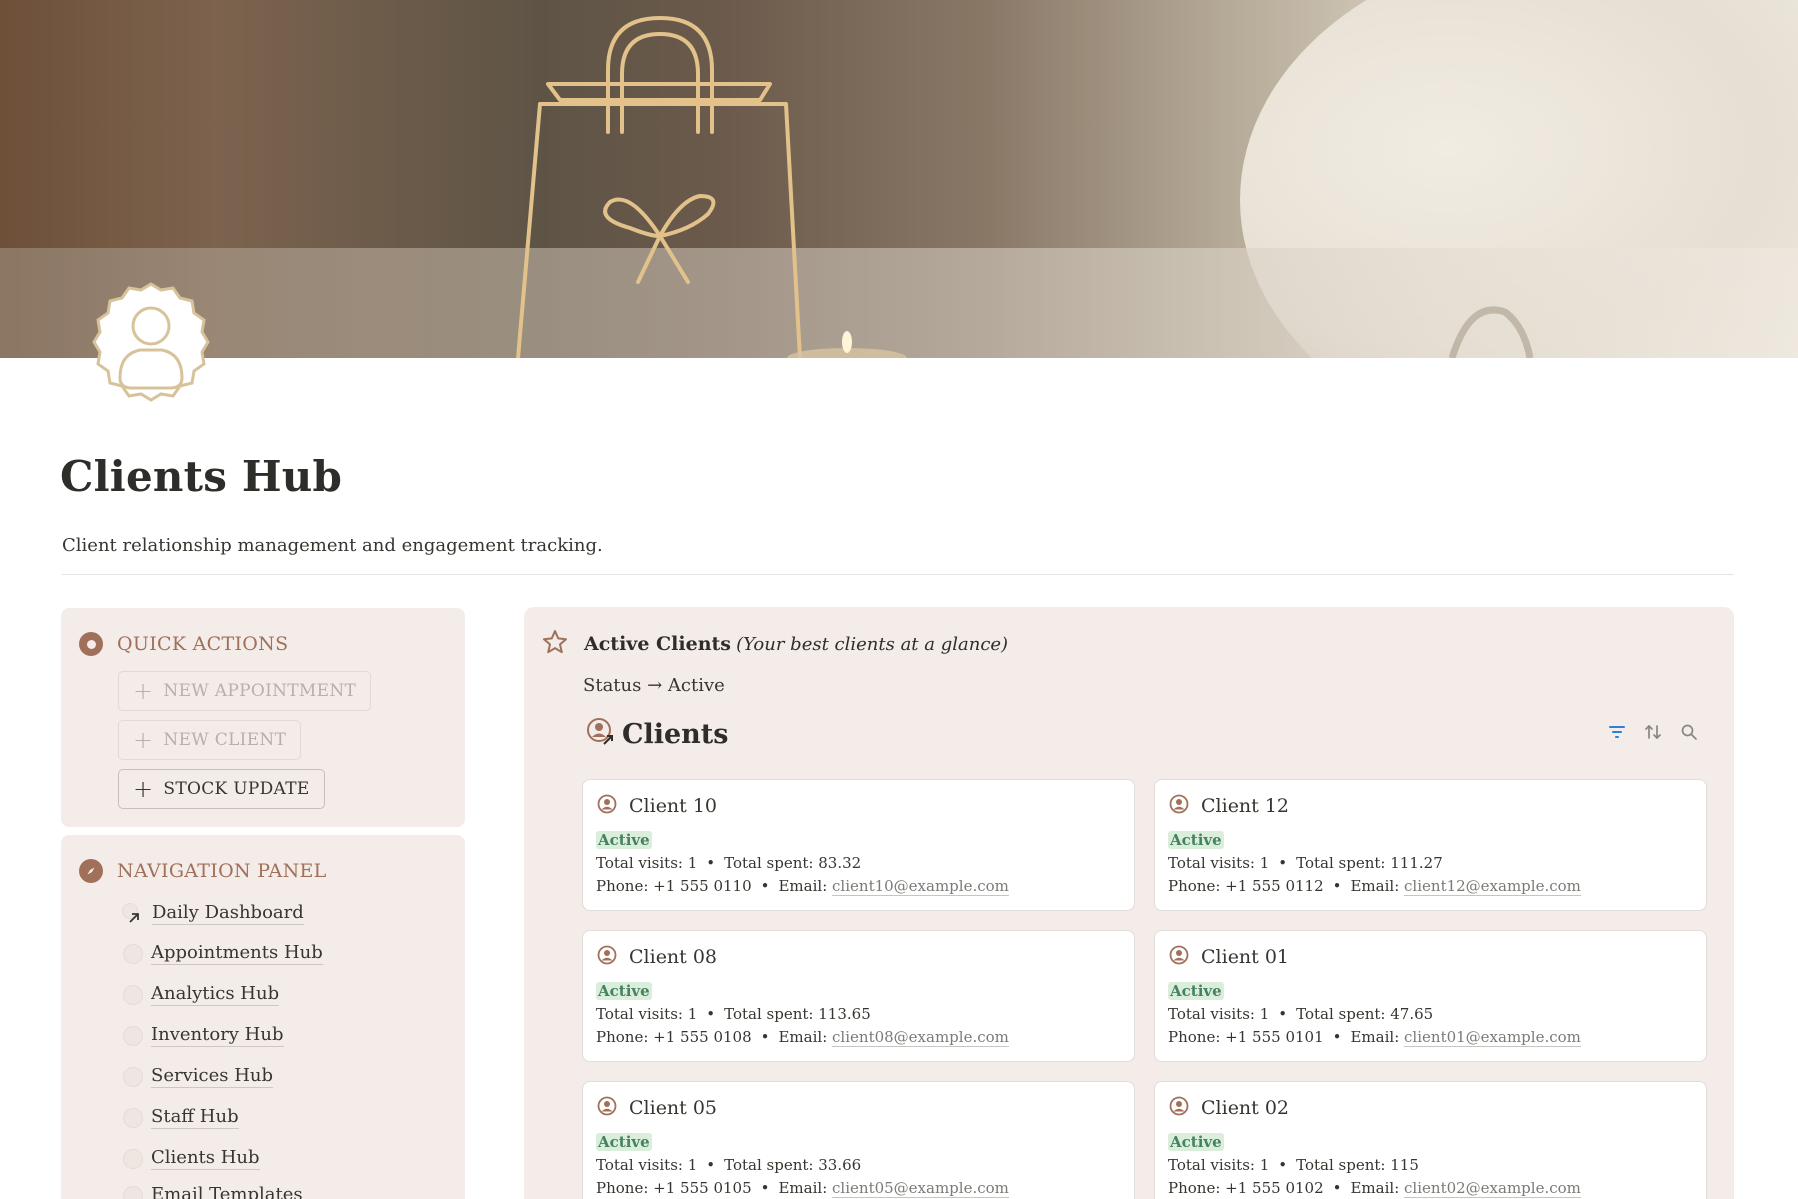 This screenshot has height=1199, width=1798. What do you see at coordinates (181, 1117) in the screenshot?
I see `nav-item-staff-hub: Staff Hub` at bounding box center [181, 1117].